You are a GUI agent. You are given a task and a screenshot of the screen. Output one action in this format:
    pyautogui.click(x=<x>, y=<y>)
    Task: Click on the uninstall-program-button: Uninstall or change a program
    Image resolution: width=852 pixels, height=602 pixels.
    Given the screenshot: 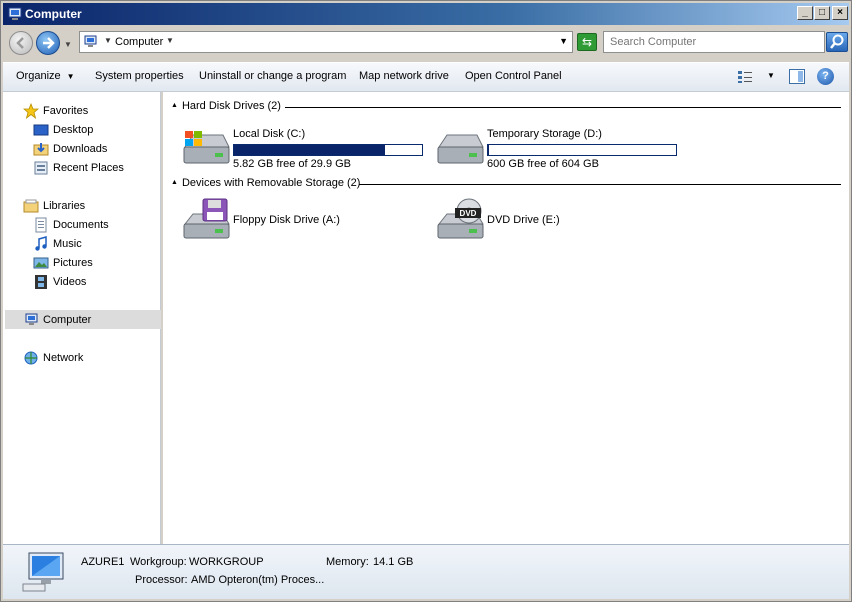 What is the action you would take?
    pyautogui.click(x=272, y=76)
    